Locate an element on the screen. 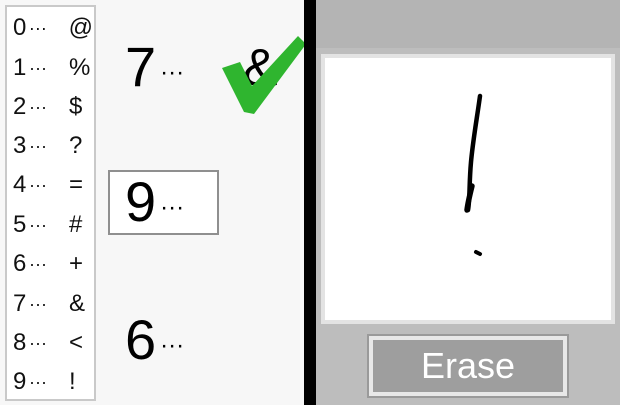 The image size is (620, 405). key-symbol: ! is located at coordinates (72, 381).